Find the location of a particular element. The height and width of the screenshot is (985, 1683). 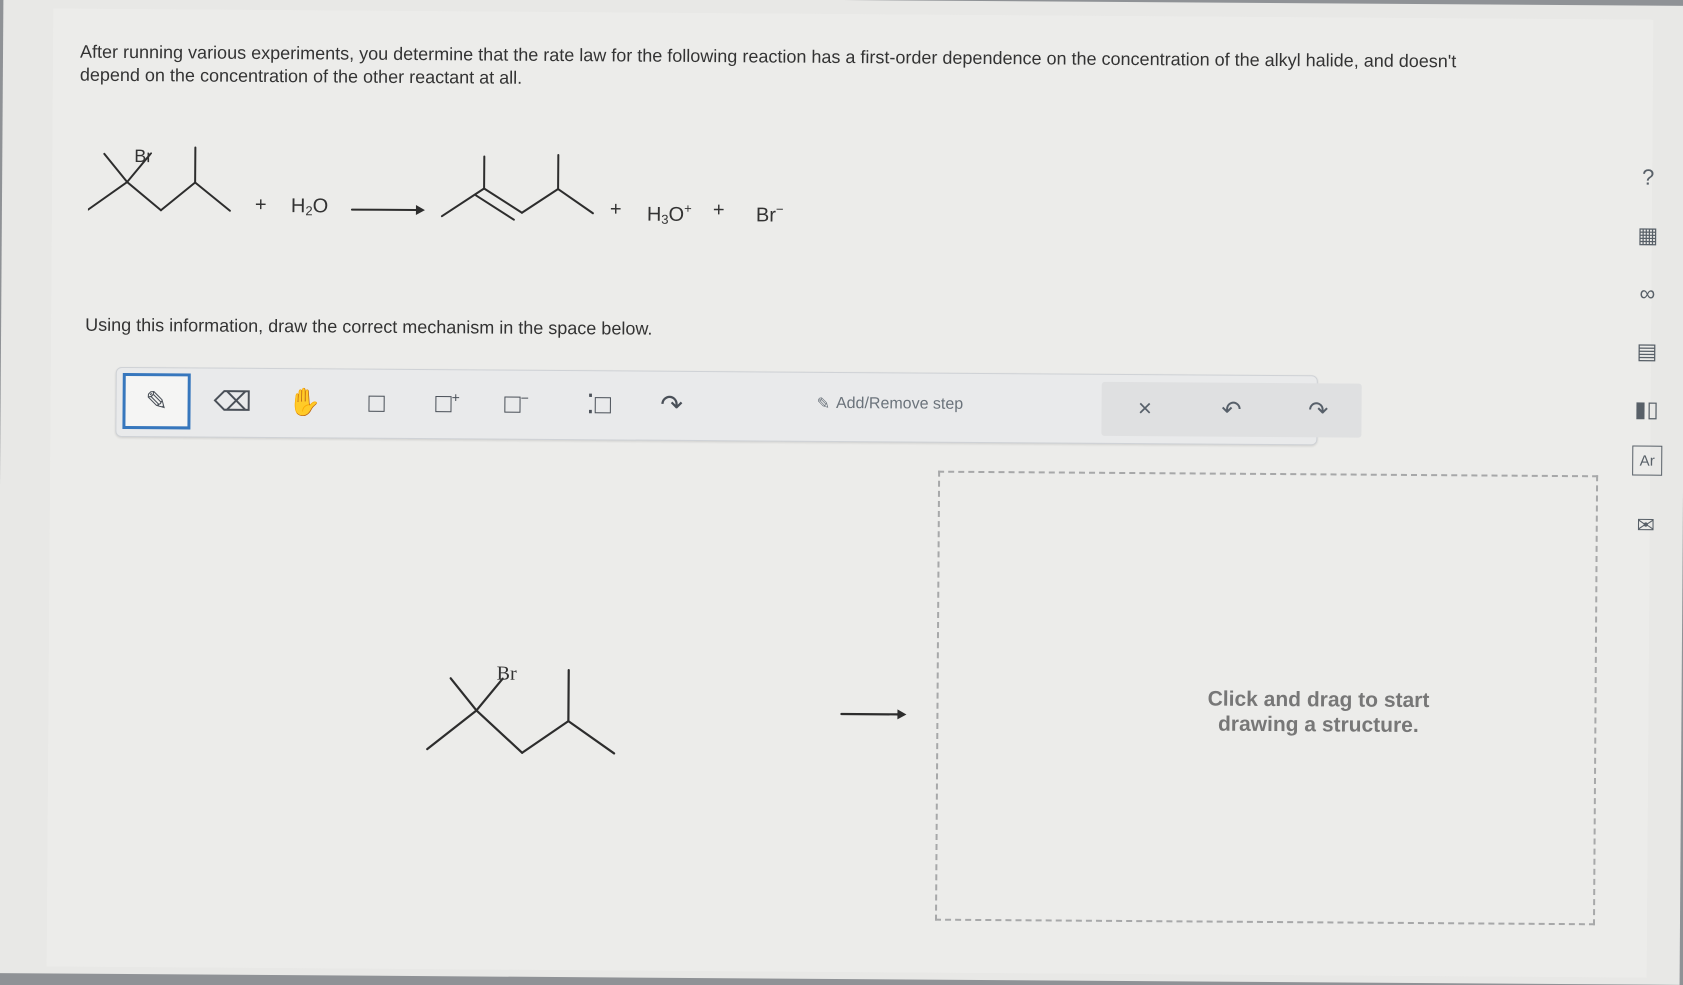

periodic-table-button: Ar is located at coordinates (1647, 461).